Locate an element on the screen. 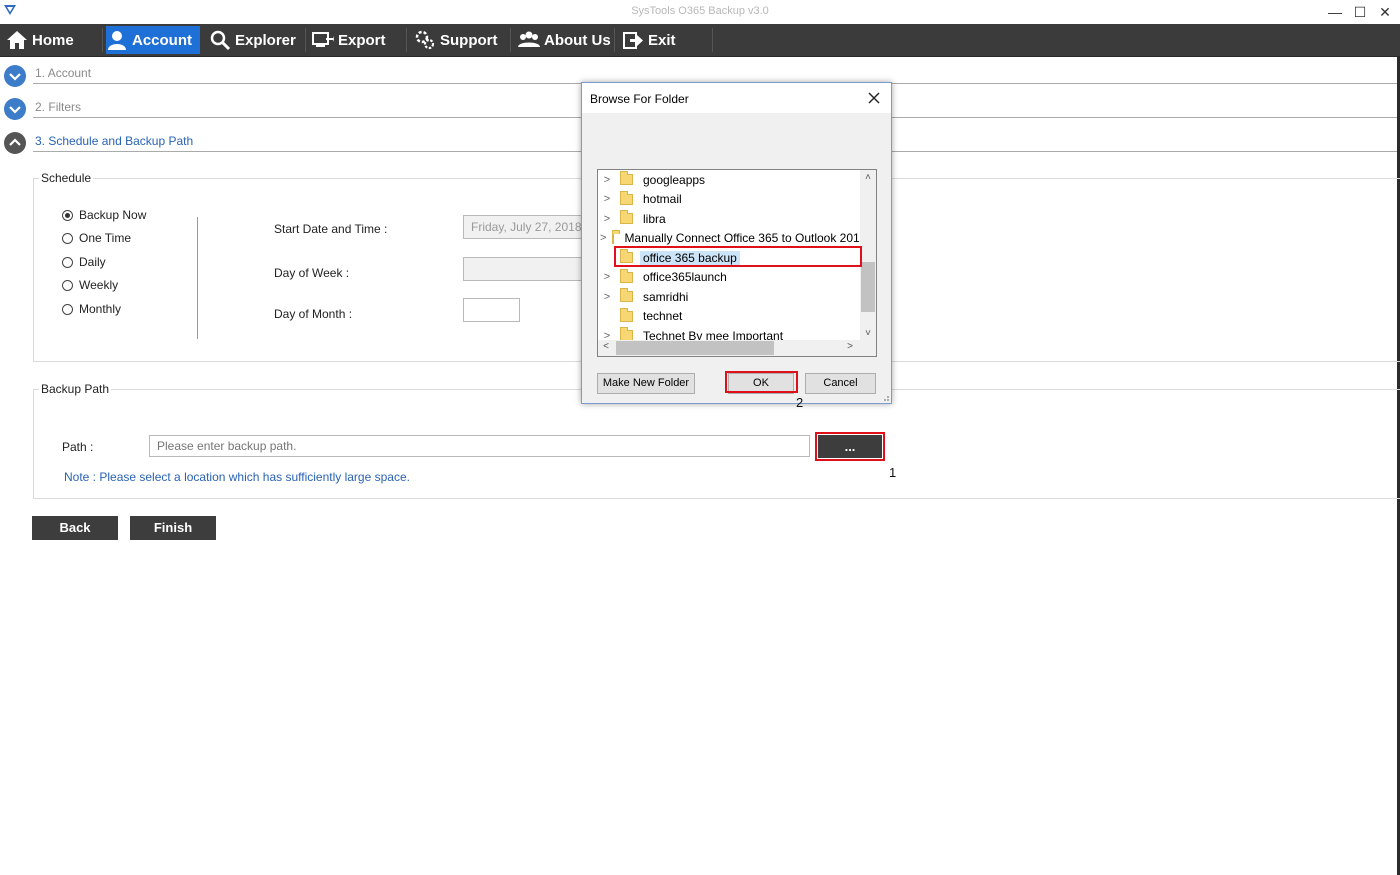  tree-item-label: samridhi is located at coordinates (666, 296).